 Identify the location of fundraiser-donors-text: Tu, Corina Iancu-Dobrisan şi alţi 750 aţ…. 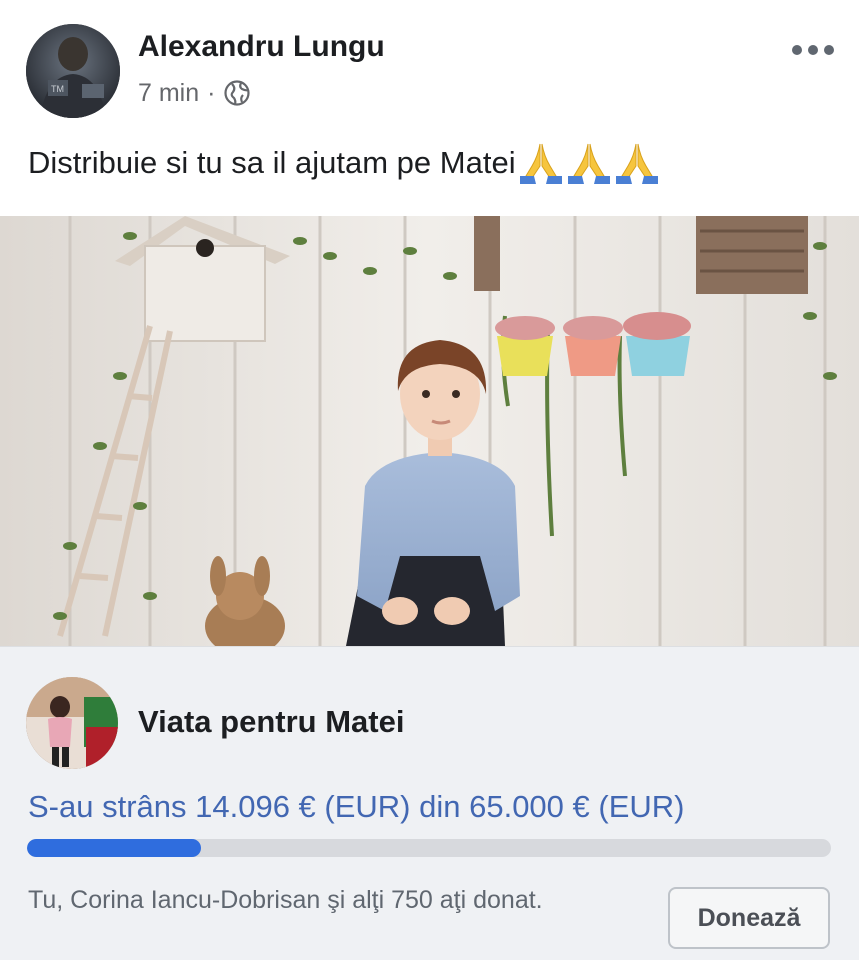
(285, 900).